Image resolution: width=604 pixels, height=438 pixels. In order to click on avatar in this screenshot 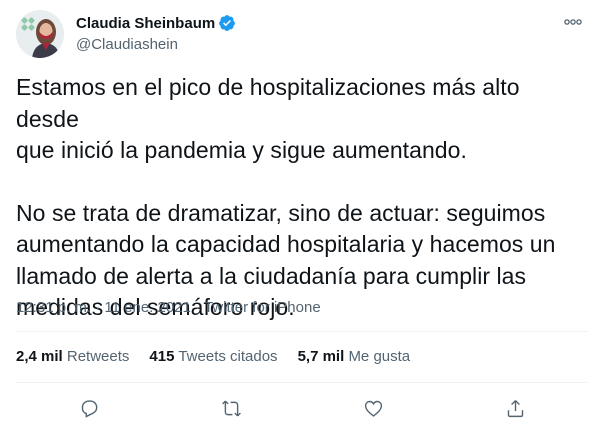, I will do `click(40, 34)`.